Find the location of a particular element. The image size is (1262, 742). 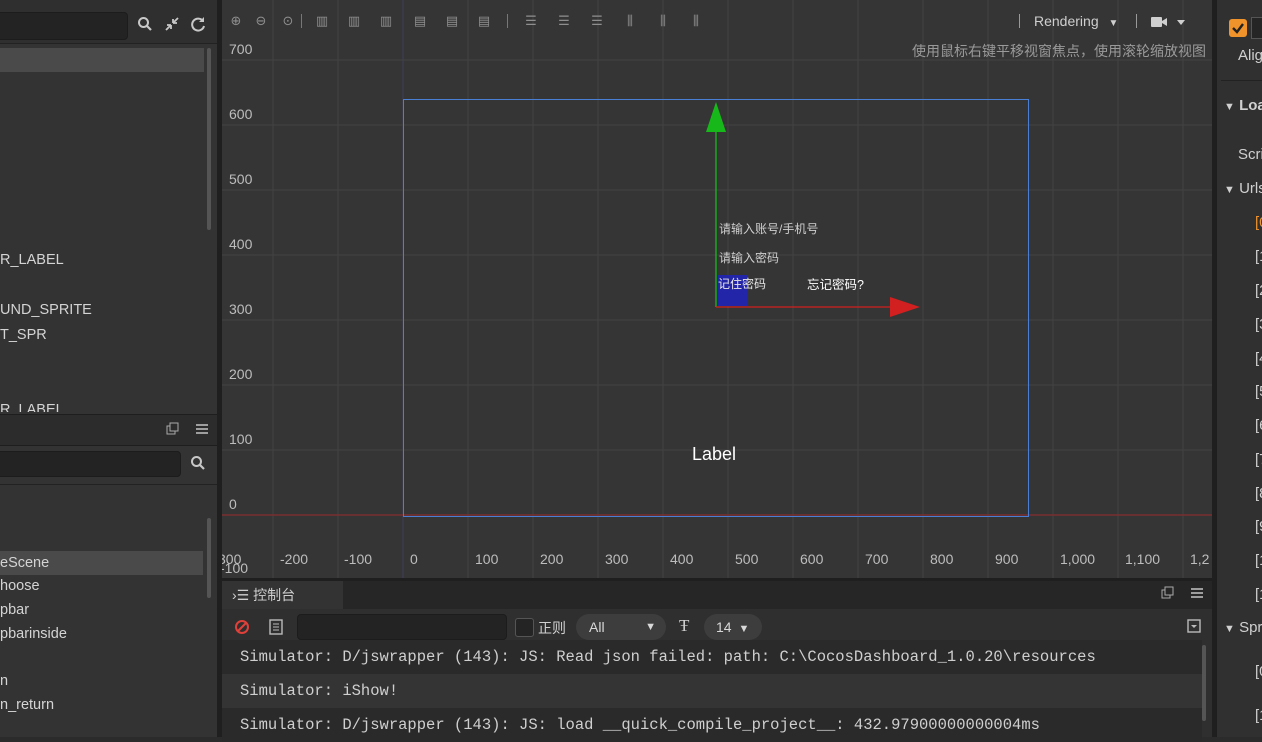

y-tick: 100 is located at coordinates (241, 439).